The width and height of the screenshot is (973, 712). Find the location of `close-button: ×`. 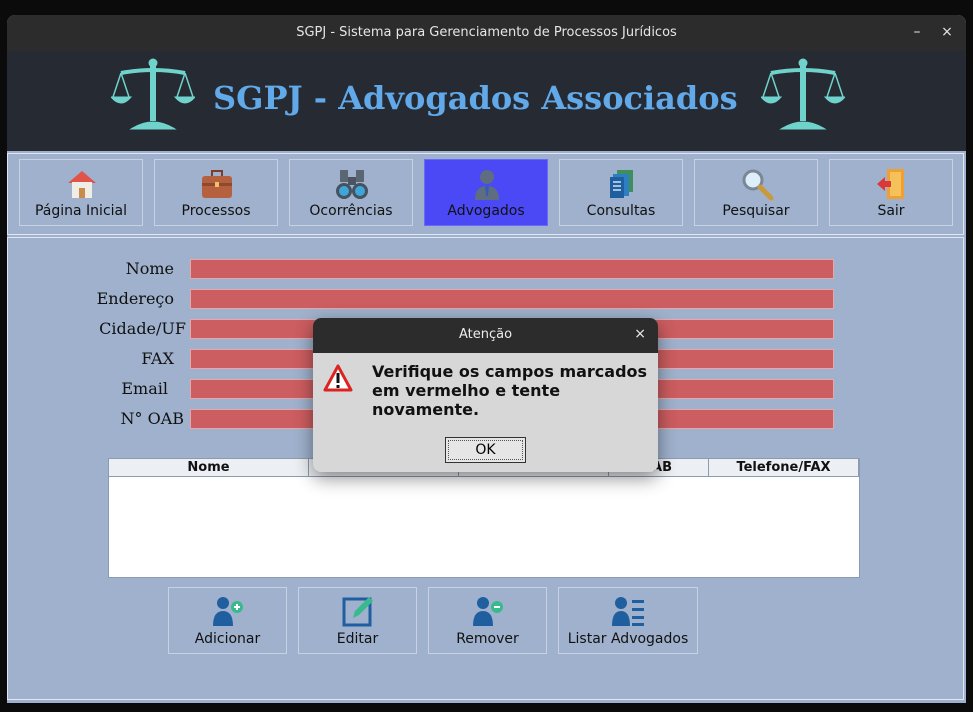

close-button: × is located at coordinates (947, 32).